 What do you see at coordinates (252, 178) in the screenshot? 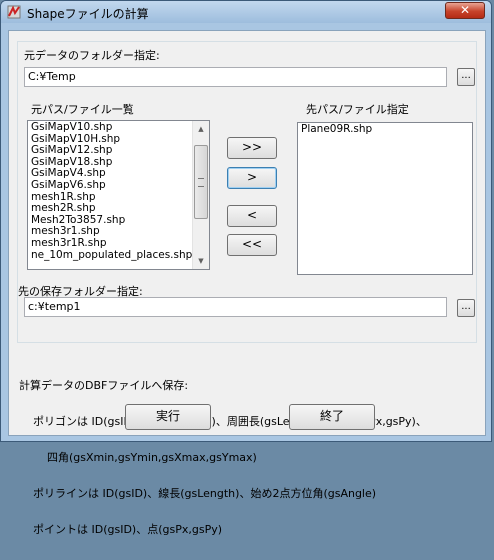
I see `add-one-button: >` at bounding box center [252, 178].